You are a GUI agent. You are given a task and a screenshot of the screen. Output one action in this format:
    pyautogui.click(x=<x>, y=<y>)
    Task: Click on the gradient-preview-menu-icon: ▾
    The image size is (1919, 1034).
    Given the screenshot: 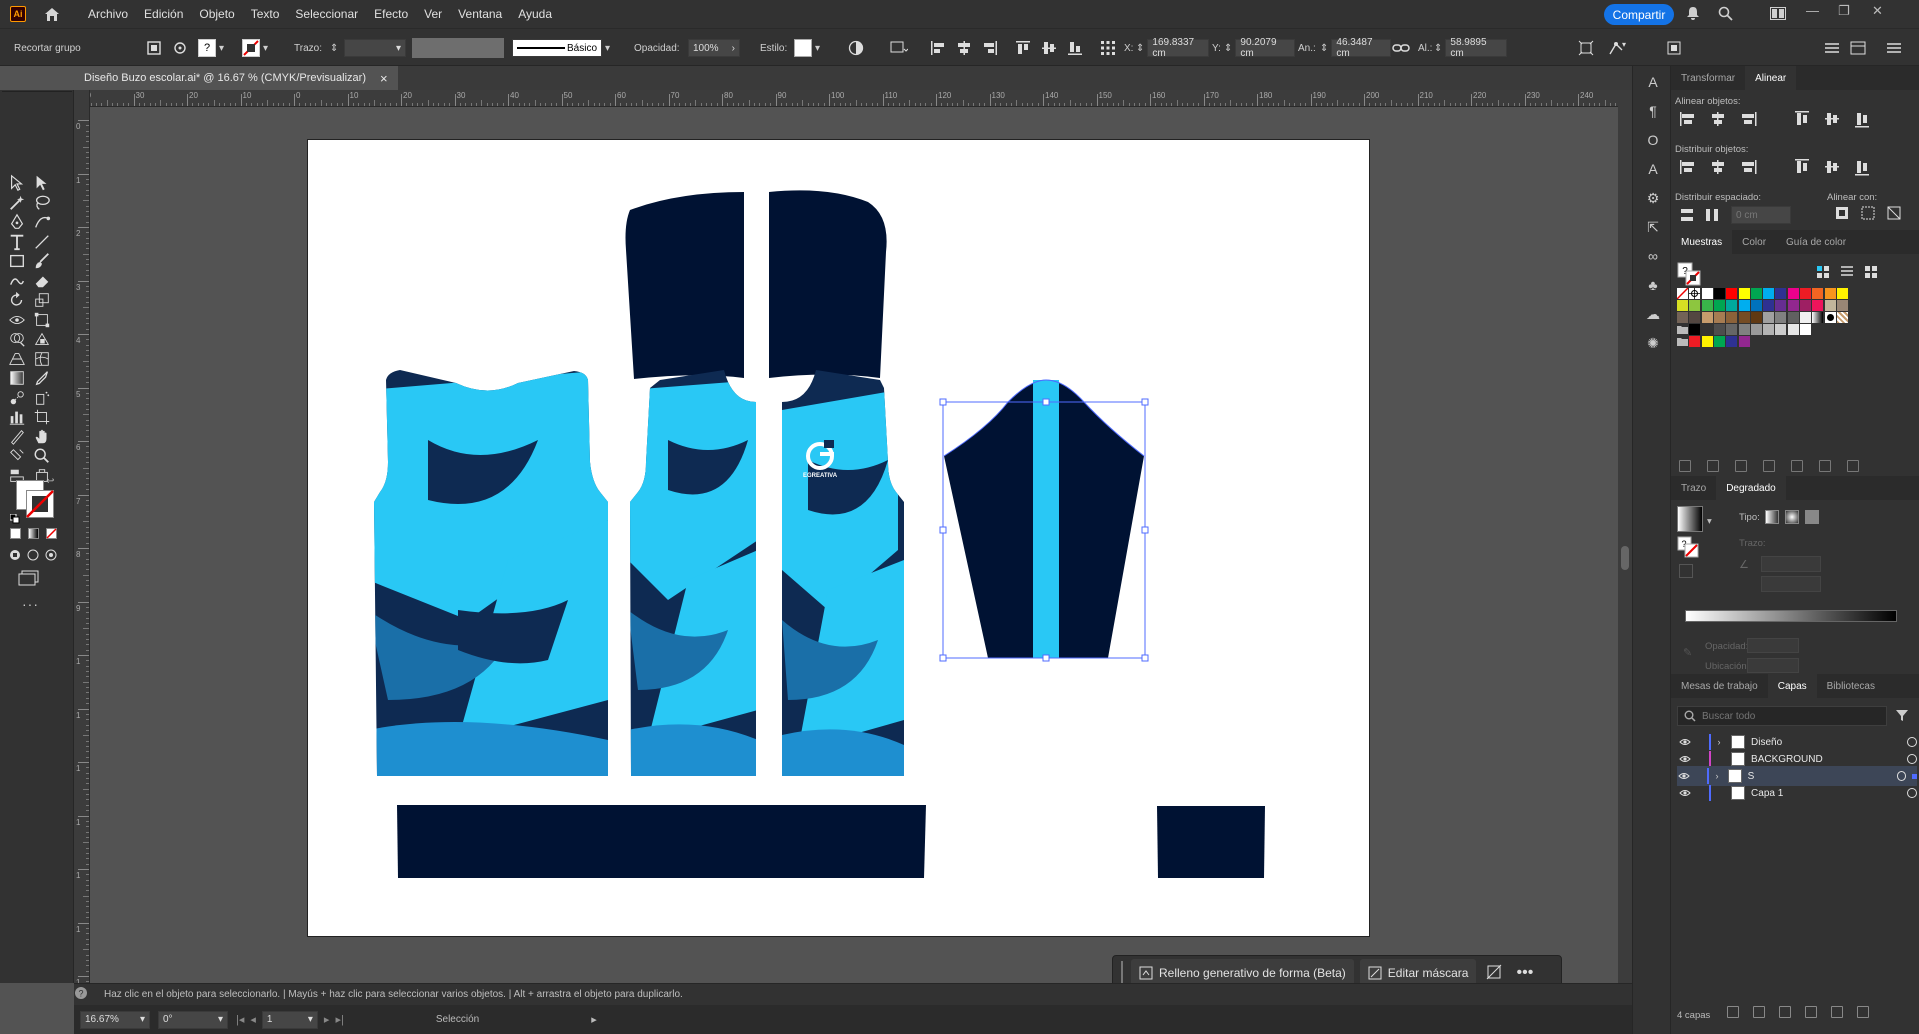 What is the action you would take?
    pyautogui.click(x=1709, y=521)
    